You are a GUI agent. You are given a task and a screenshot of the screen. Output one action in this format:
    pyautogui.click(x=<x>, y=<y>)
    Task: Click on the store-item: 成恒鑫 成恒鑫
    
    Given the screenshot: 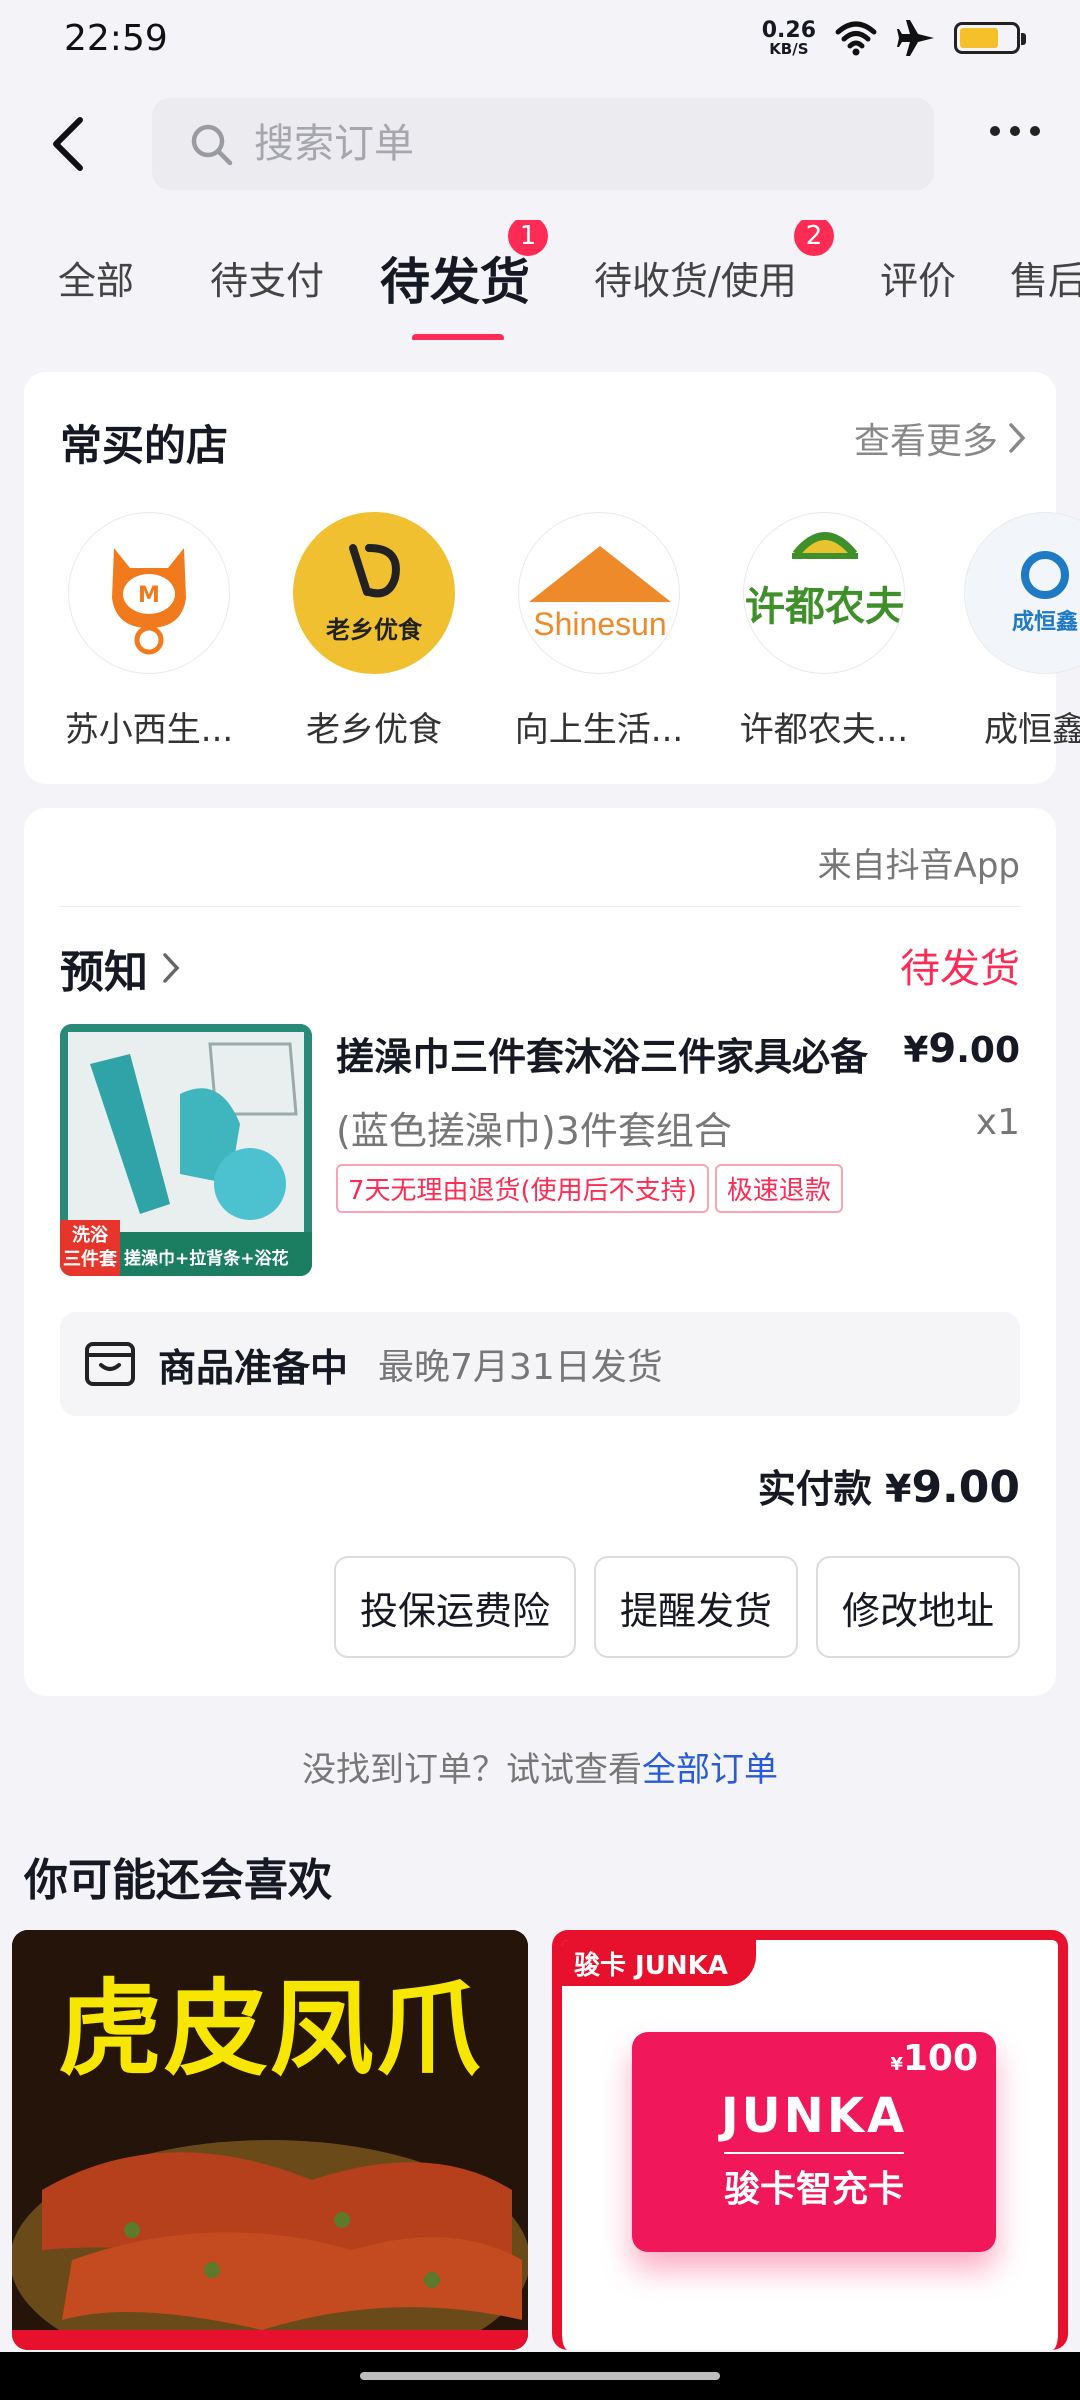 What is the action you would take?
    pyautogui.click(x=1017, y=631)
    